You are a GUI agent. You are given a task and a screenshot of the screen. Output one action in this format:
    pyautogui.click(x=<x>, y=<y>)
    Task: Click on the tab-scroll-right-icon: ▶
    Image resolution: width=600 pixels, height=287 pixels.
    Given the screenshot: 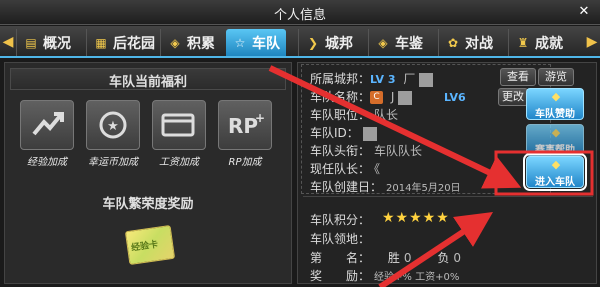 What is the action you would take?
    pyautogui.click(x=592, y=42)
    